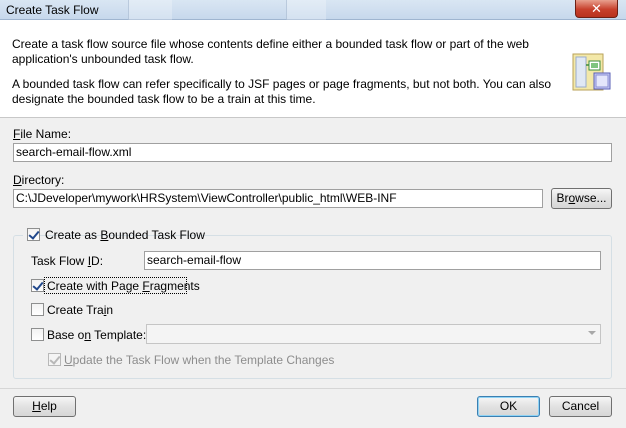  What do you see at coordinates (37, 309) in the screenshot?
I see `create-train-checkbox` at bounding box center [37, 309].